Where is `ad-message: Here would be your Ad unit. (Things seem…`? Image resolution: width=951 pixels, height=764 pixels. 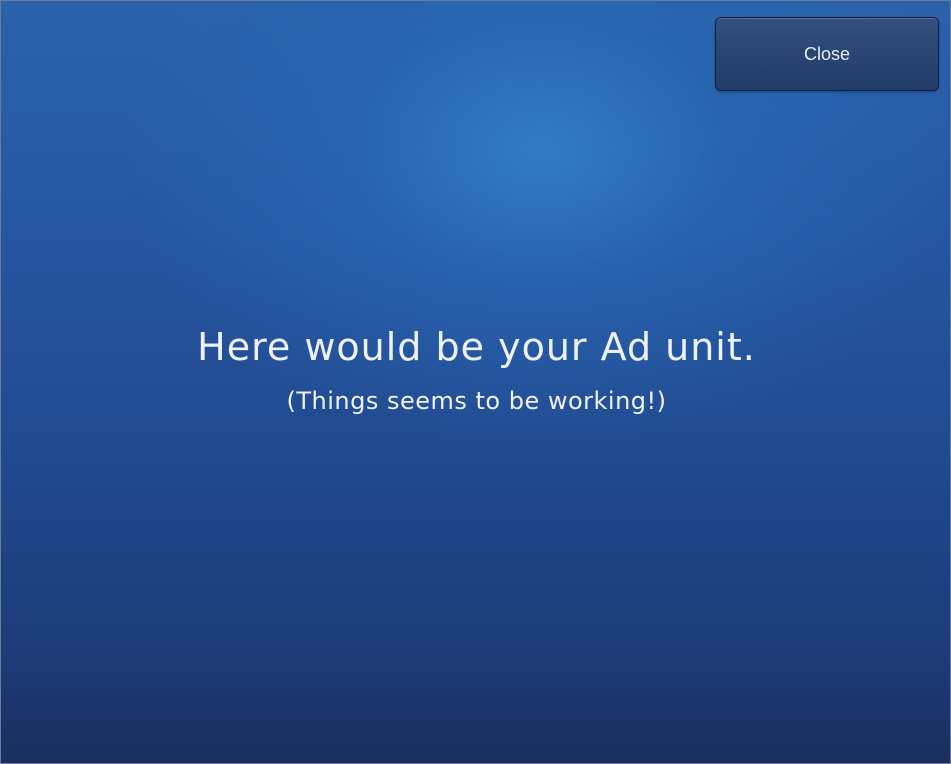 ad-message: Here would be your Ad unit. (Things seem… is located at coordinates (475, 369).